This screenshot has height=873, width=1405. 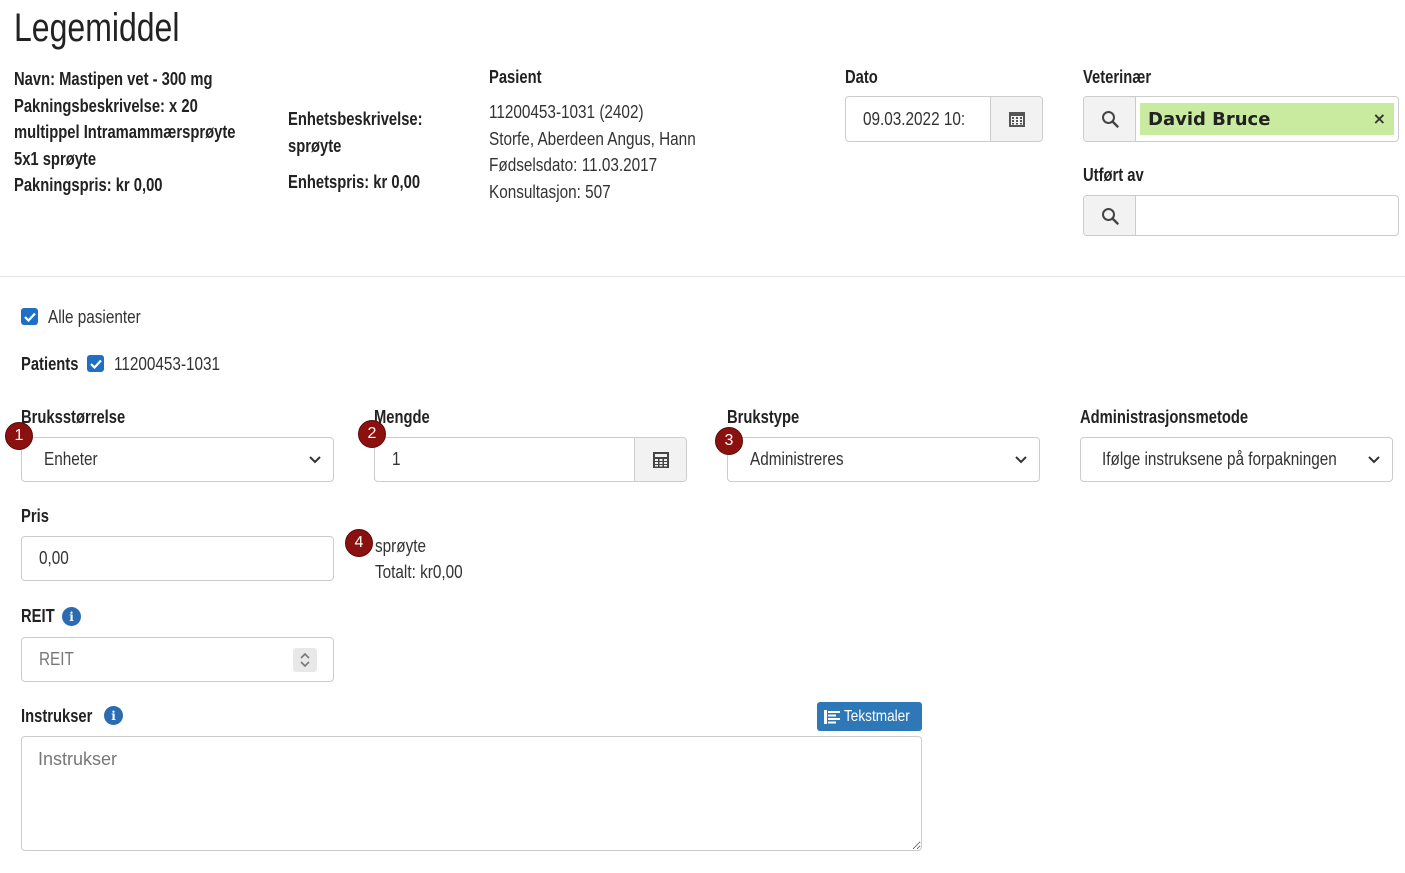 I want to click on step-badge-4: 4, so click(x=359, y=543).